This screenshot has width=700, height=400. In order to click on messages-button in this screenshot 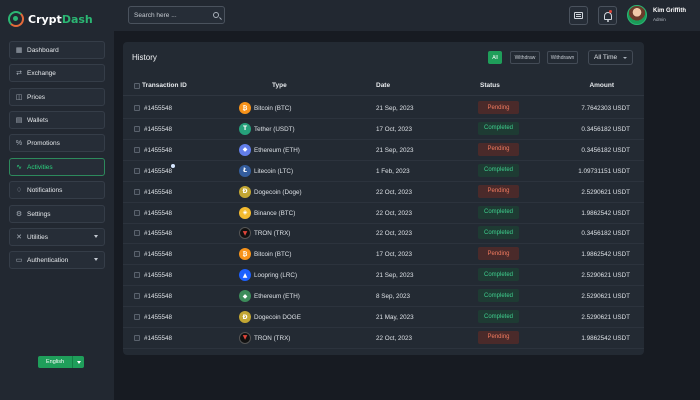, I will do `click(578, 15)`.